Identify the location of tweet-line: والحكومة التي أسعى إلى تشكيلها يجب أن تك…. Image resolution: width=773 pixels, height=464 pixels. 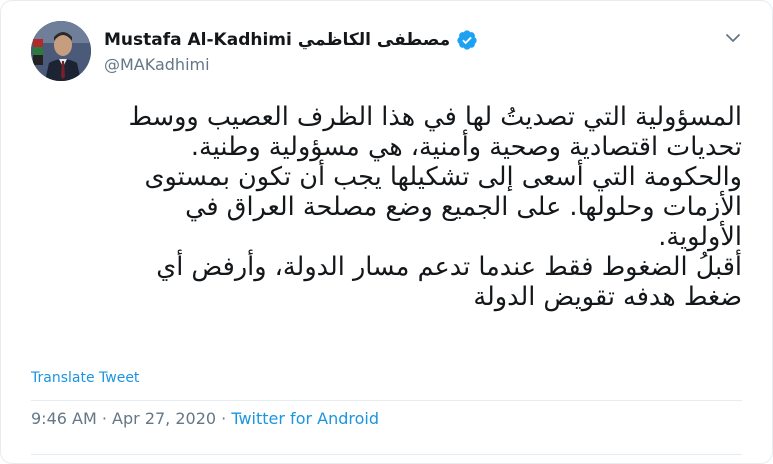
(443, 177).